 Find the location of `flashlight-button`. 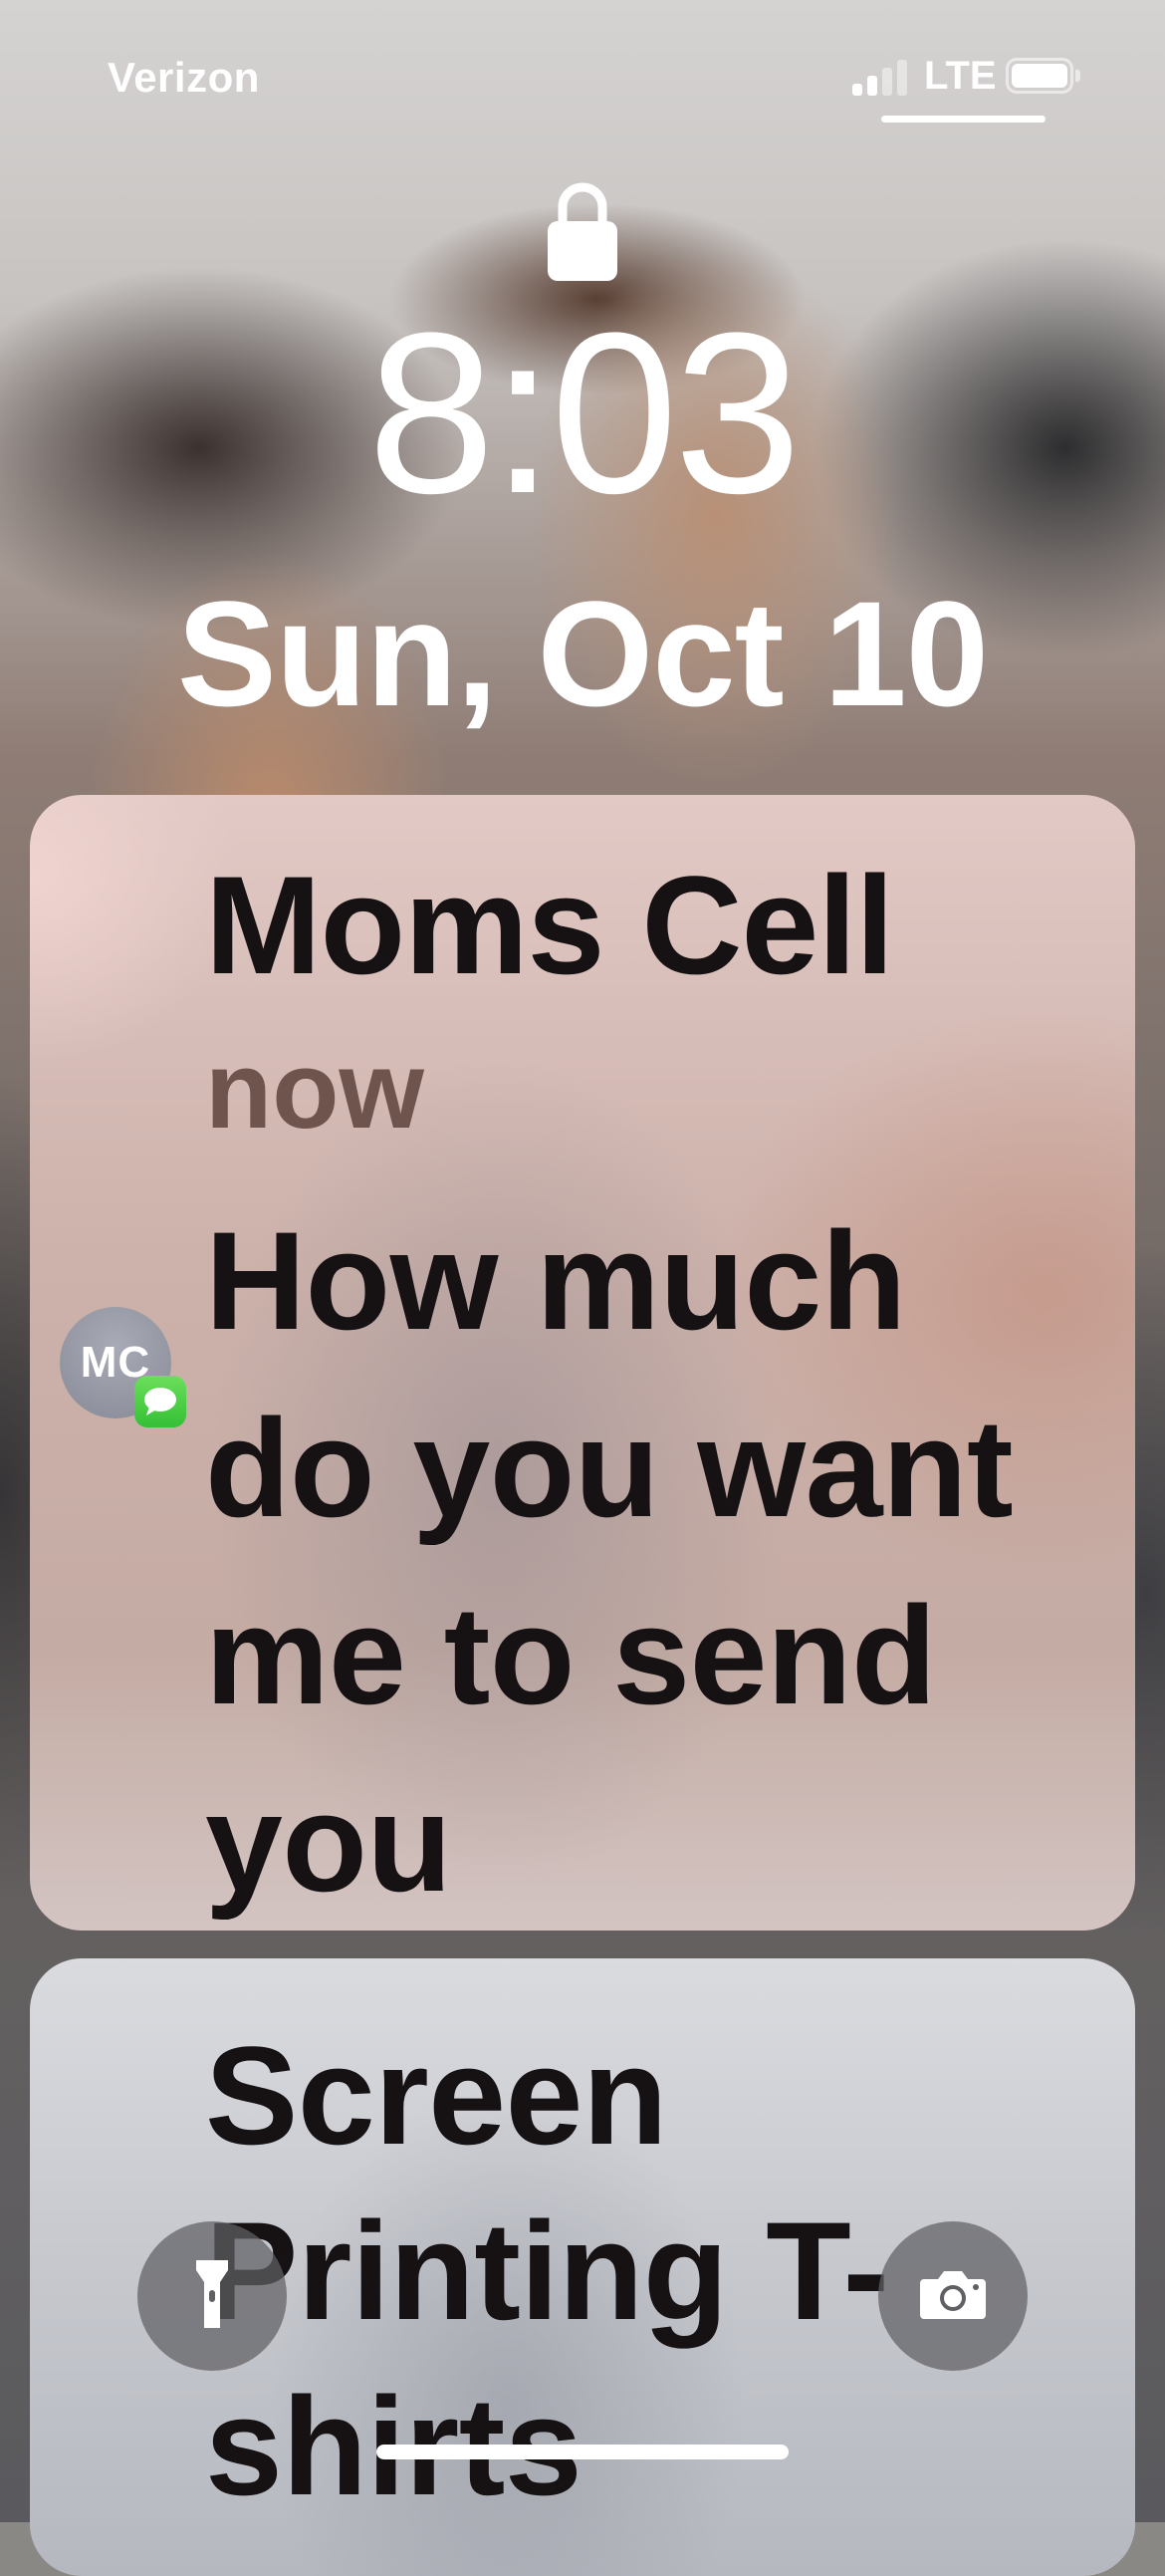

flashlight-button is located at coordinates (212, 2296).